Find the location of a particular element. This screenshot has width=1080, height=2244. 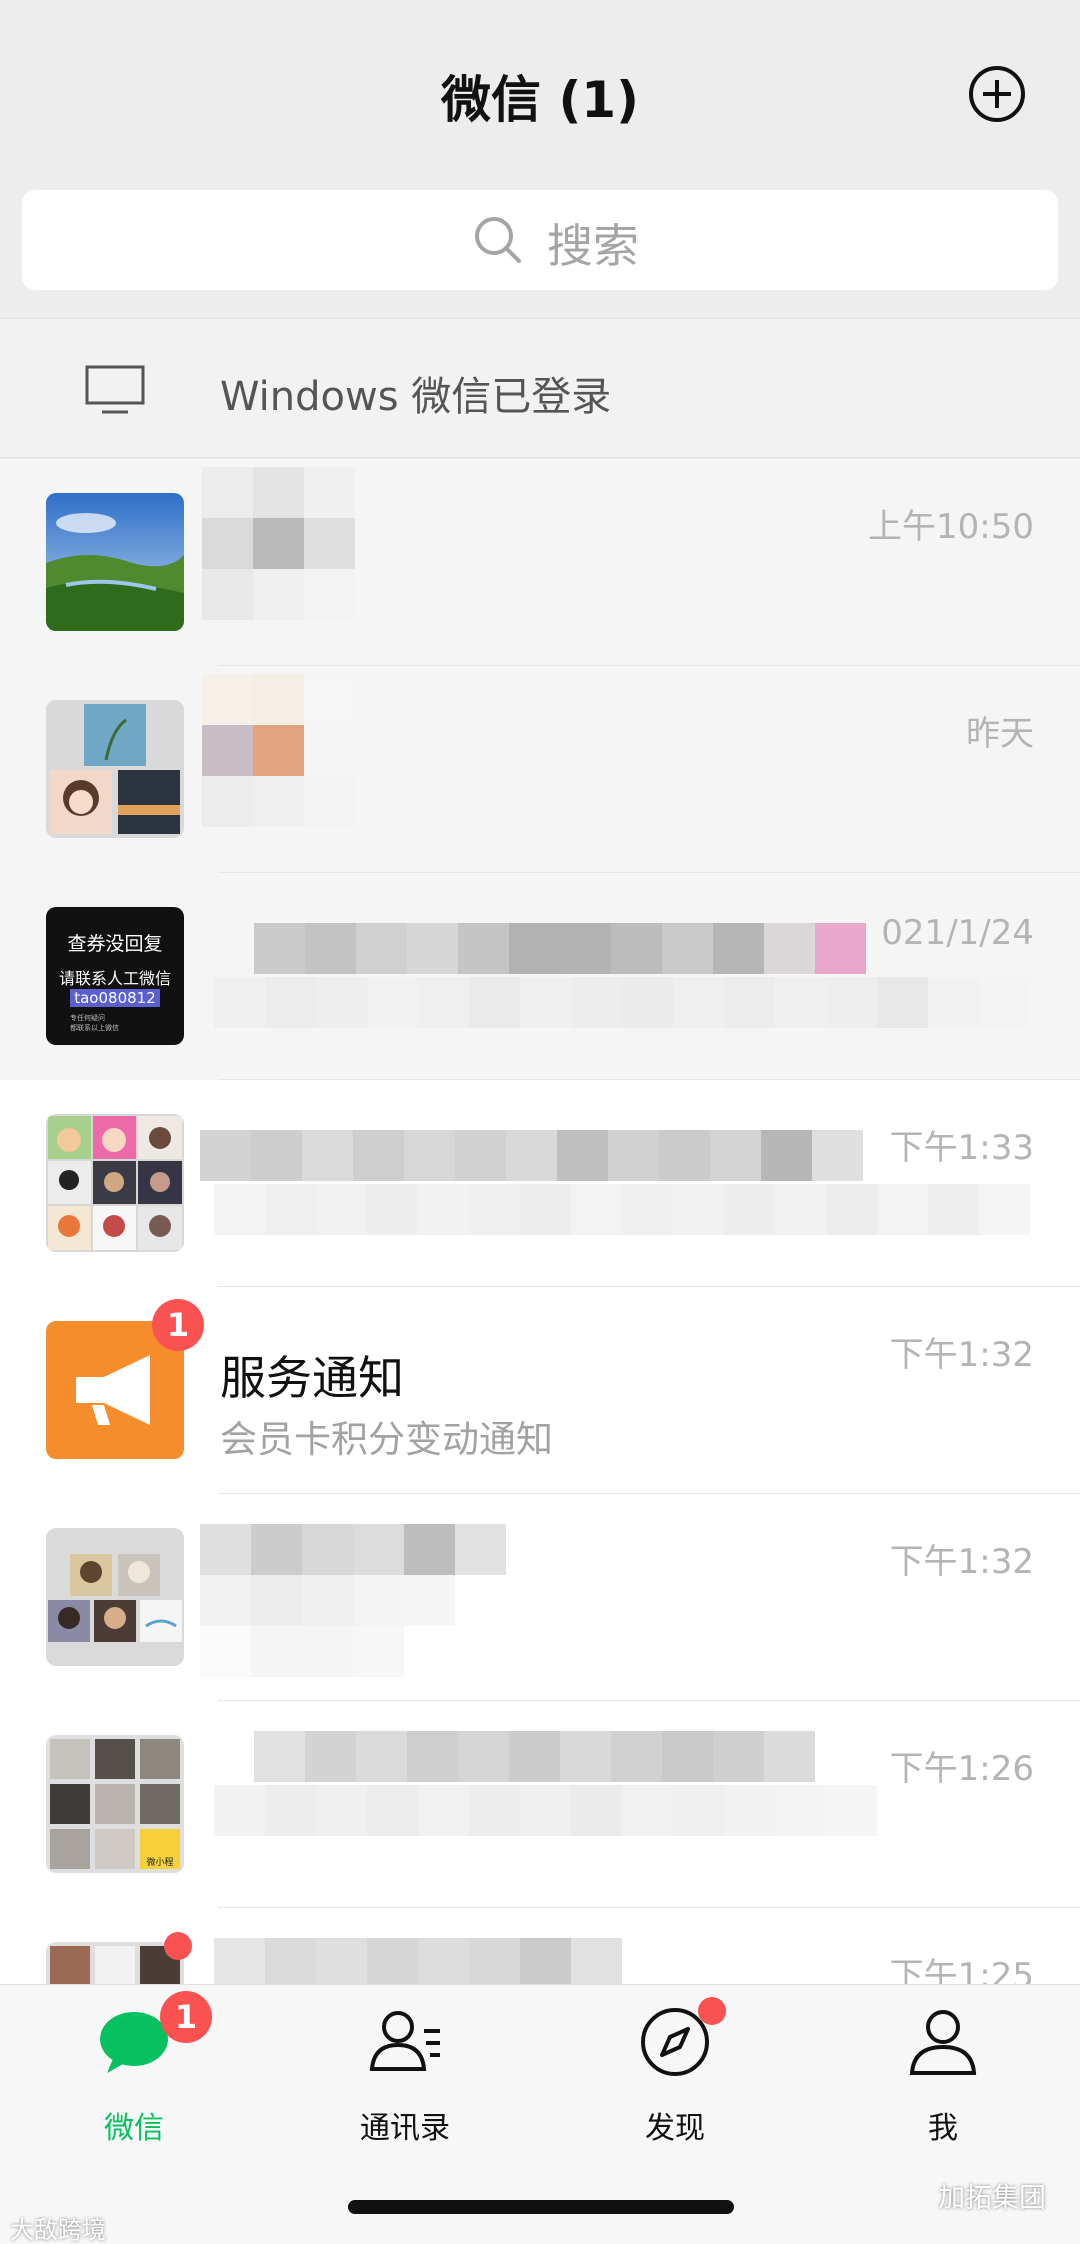

tab-label: 通讯录 is located at coordinates (405, 2128).